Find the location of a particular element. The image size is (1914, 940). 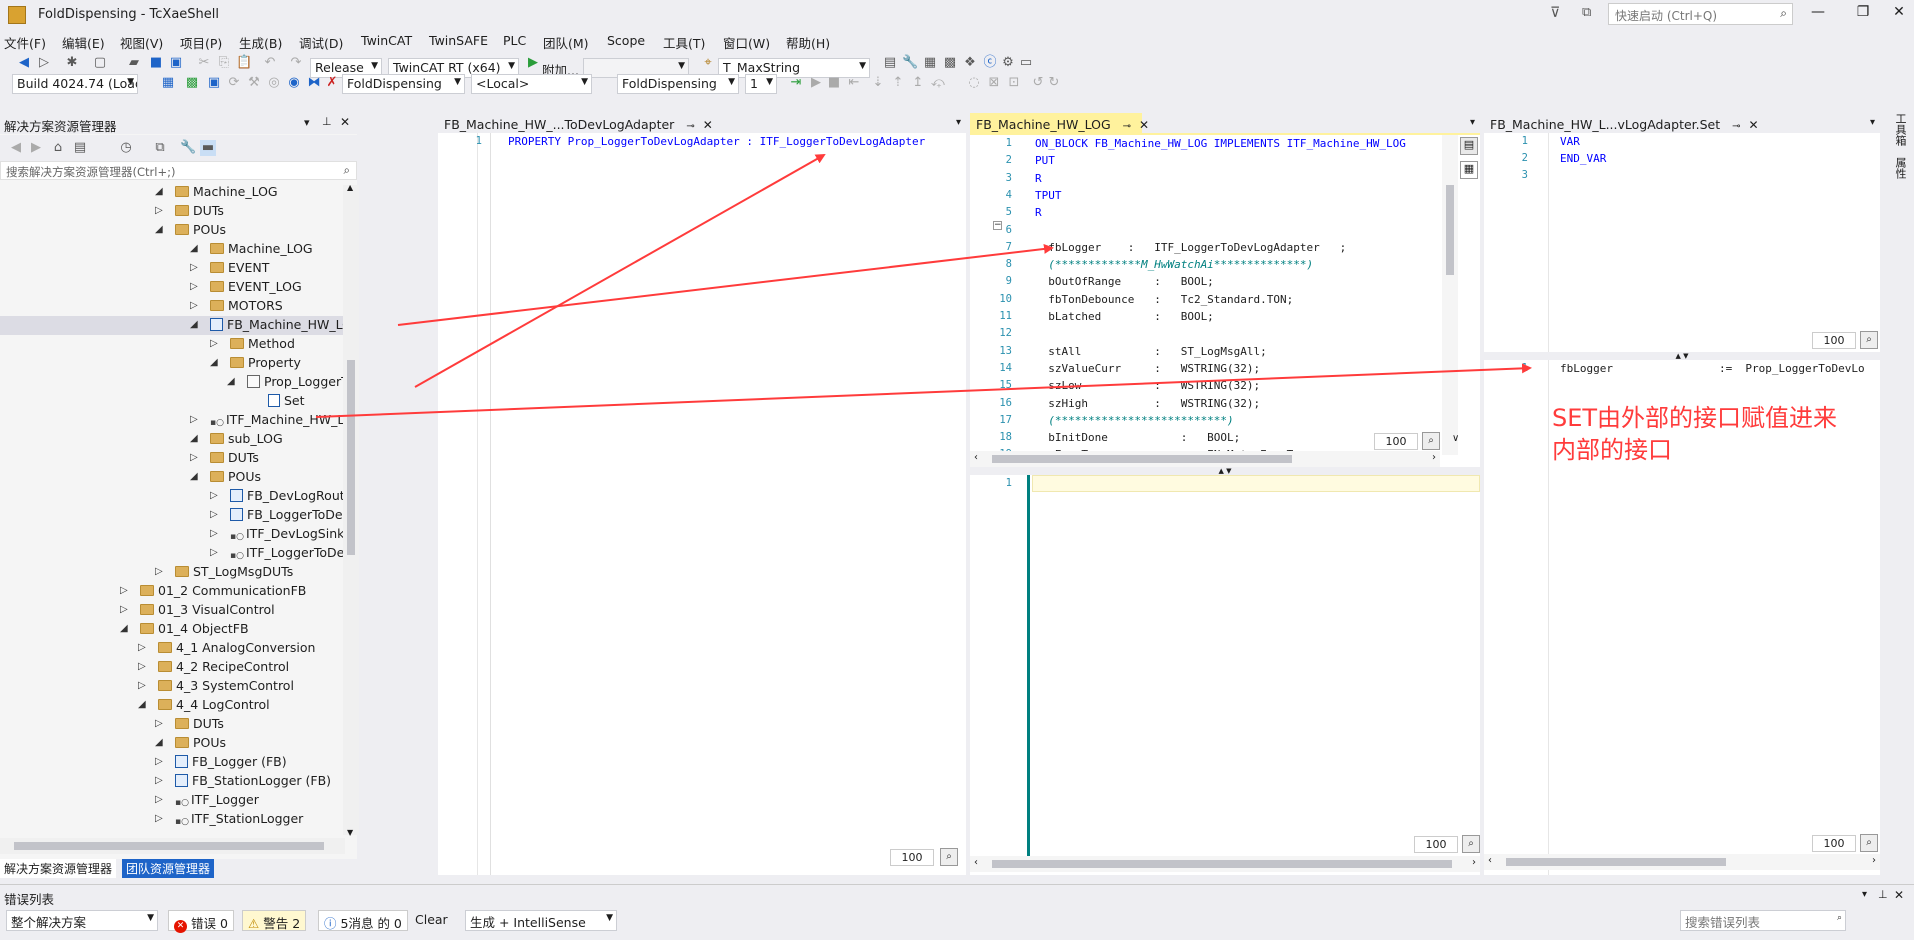

close-pane-icon: ✕ is located at coordinates (1899, 895).